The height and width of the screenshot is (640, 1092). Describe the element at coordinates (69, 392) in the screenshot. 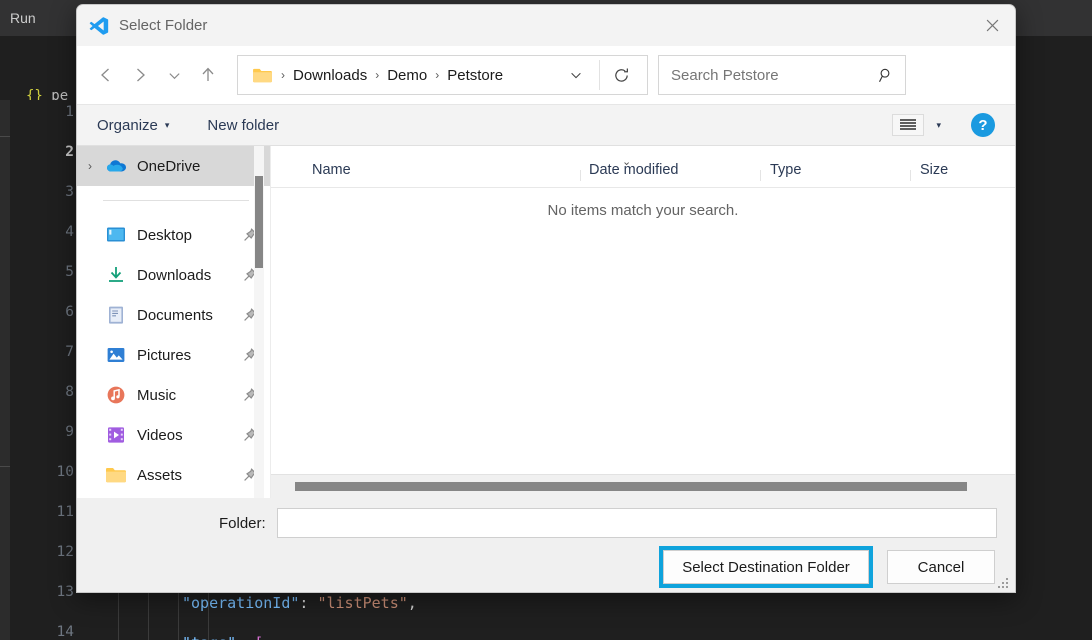

I see `editor-line-number: 8` at that location.